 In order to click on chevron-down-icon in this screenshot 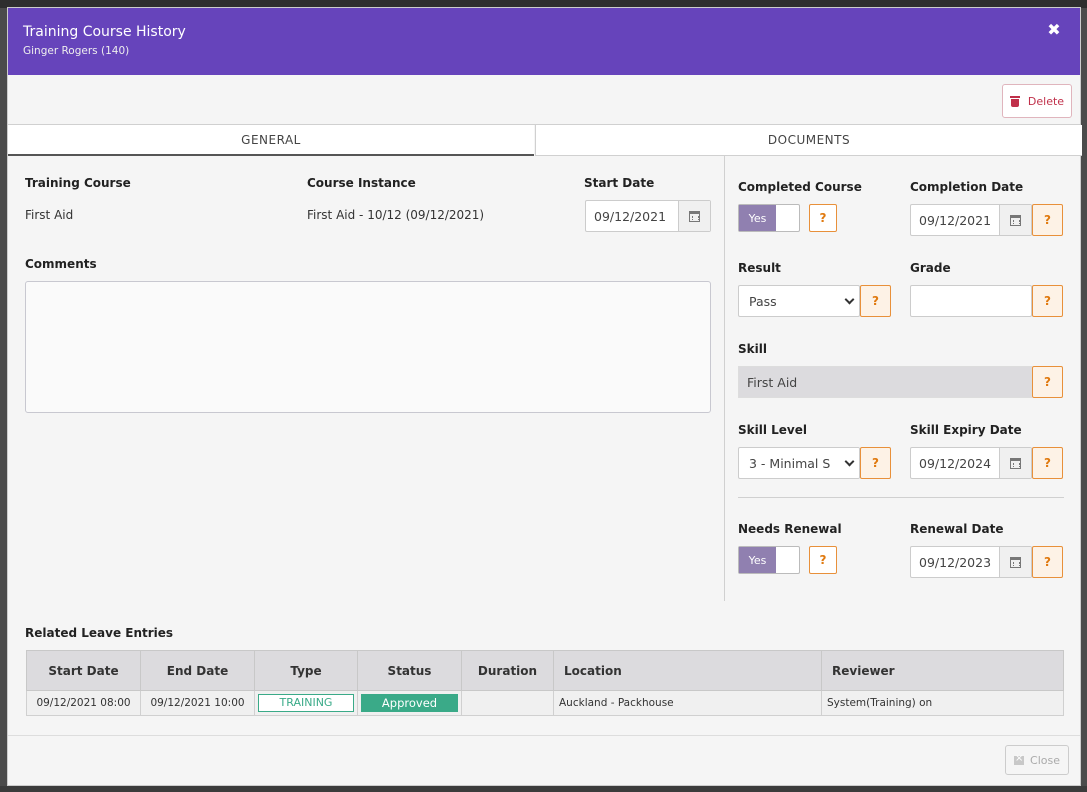, I will do `click(849, 299)`.